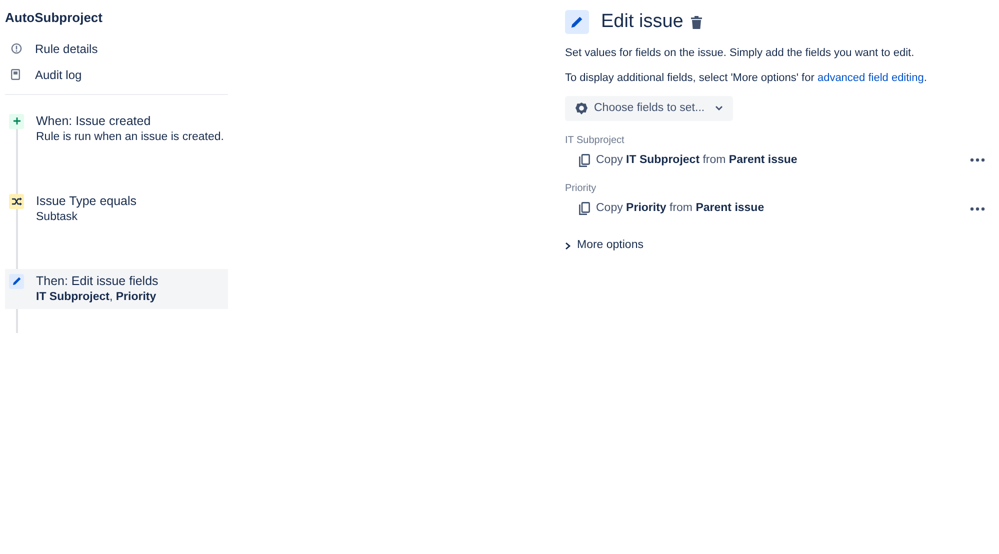  I want to click on rule-step: Then: Edit issue fields IT Subproject, Priority, so click(116, 288).